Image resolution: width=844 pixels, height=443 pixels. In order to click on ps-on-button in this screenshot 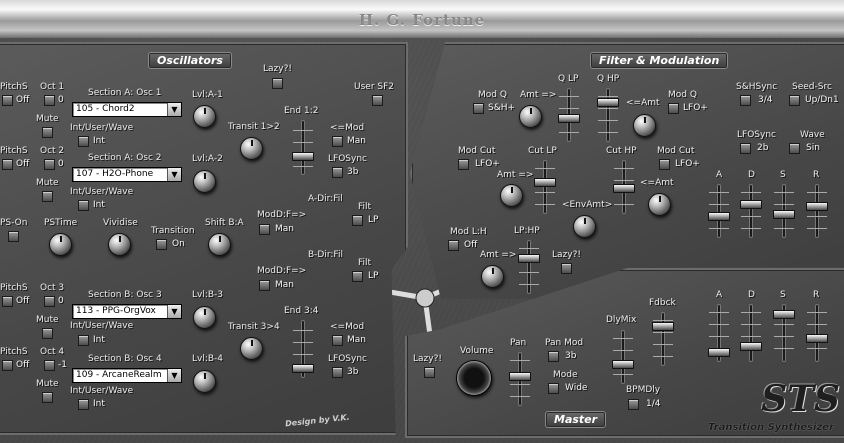, I will do `click(13, 236)`.